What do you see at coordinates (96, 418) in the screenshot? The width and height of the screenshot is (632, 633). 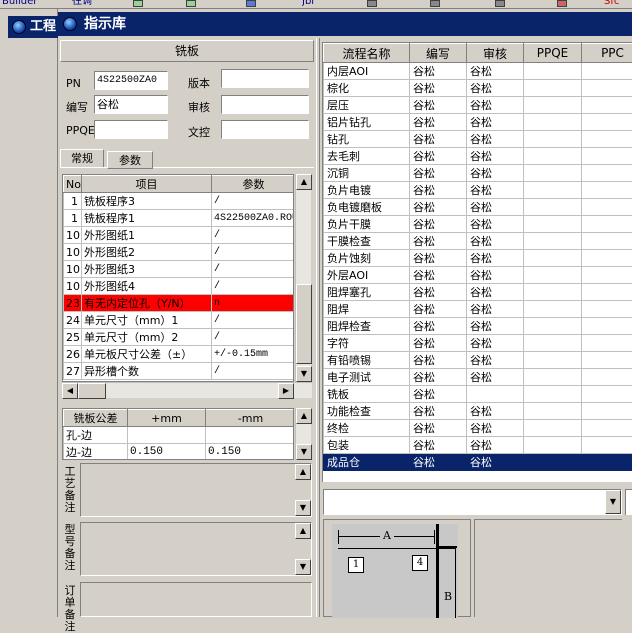 I see `tol-header-name: 铣板公差` at bounding box center [96, 418].